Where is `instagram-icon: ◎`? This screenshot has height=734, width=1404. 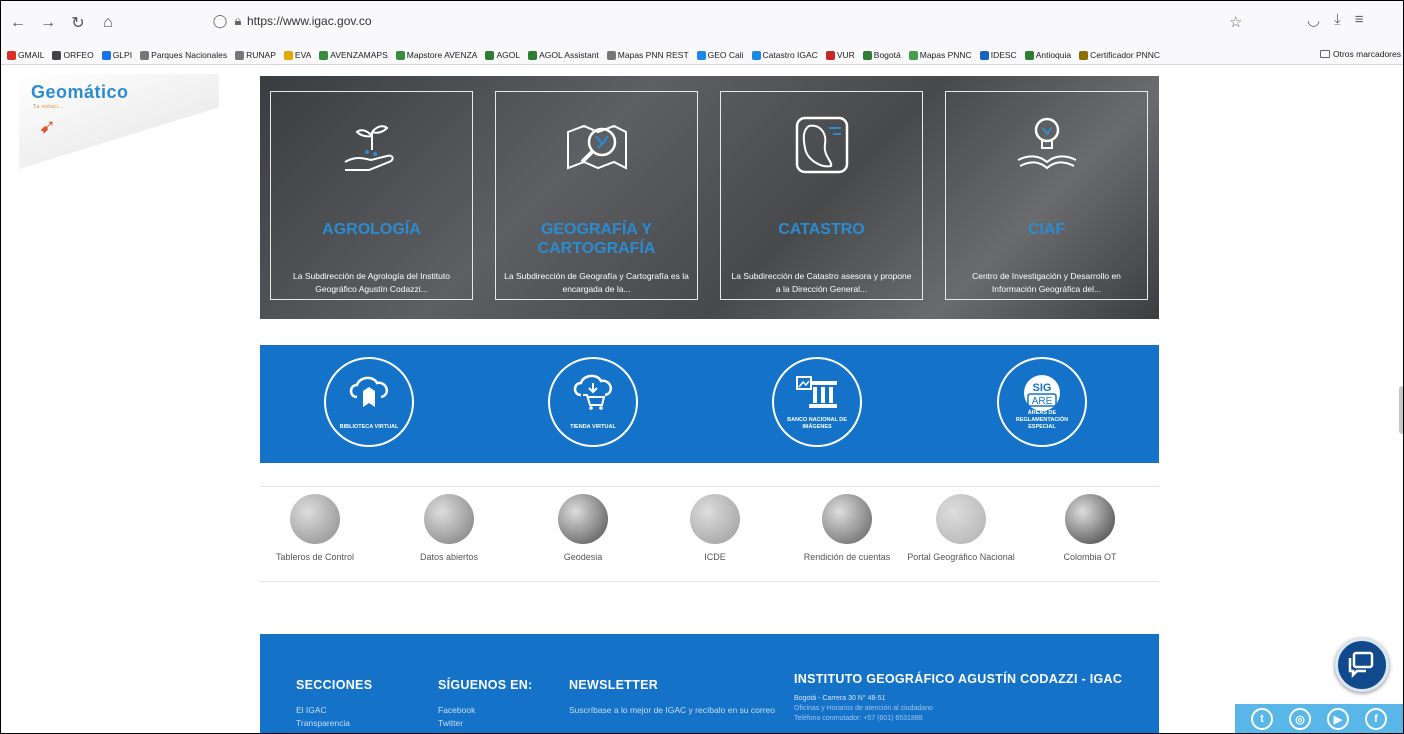
instagram-icon: ◎ is located at coordinates (1300, 719).